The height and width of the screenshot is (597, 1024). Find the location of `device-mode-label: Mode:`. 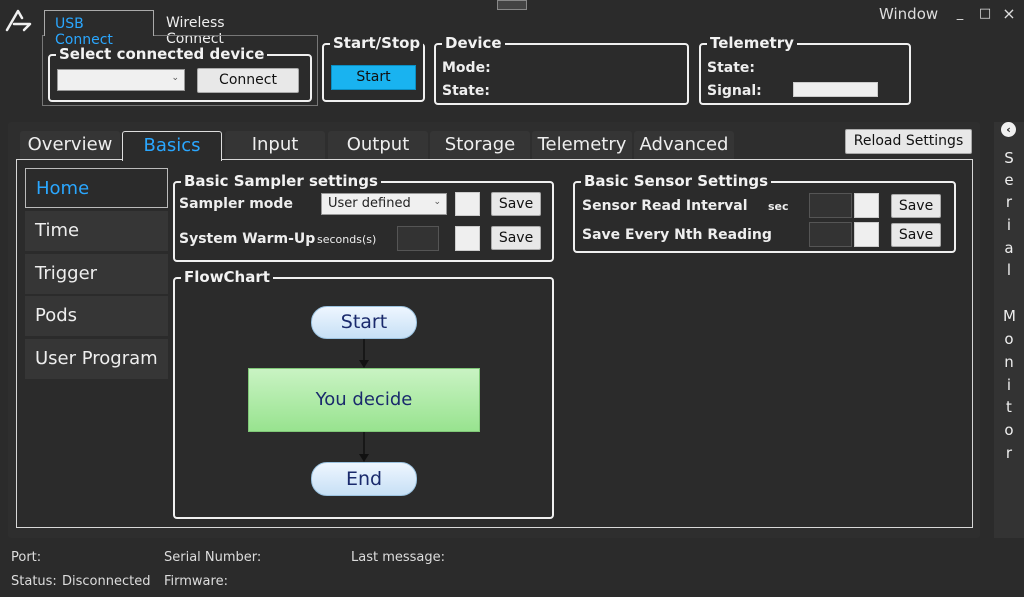

device-mode-label: Mode: is located at coordinates (466, 68).